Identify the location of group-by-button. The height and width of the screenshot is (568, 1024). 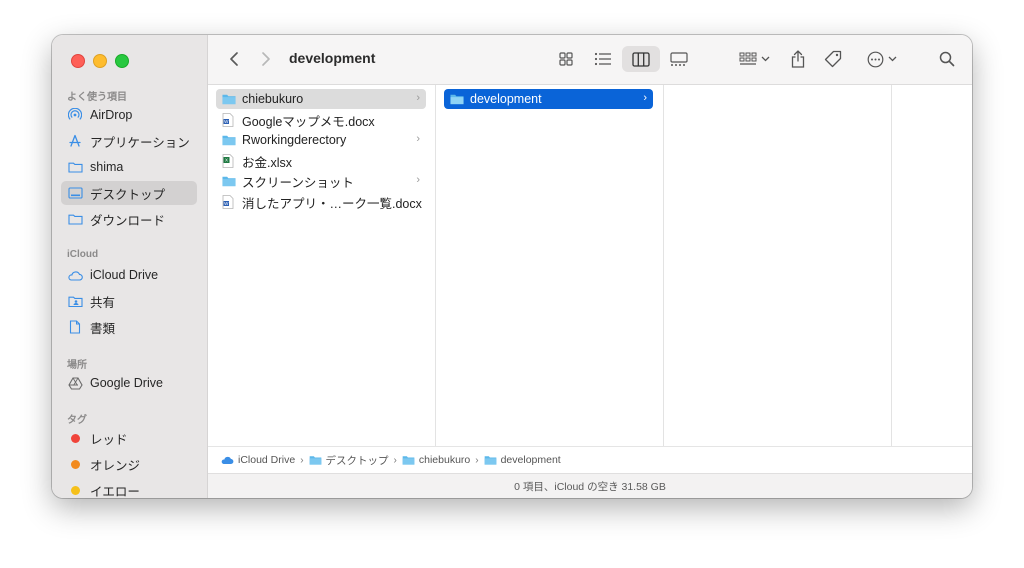
(754, 59).